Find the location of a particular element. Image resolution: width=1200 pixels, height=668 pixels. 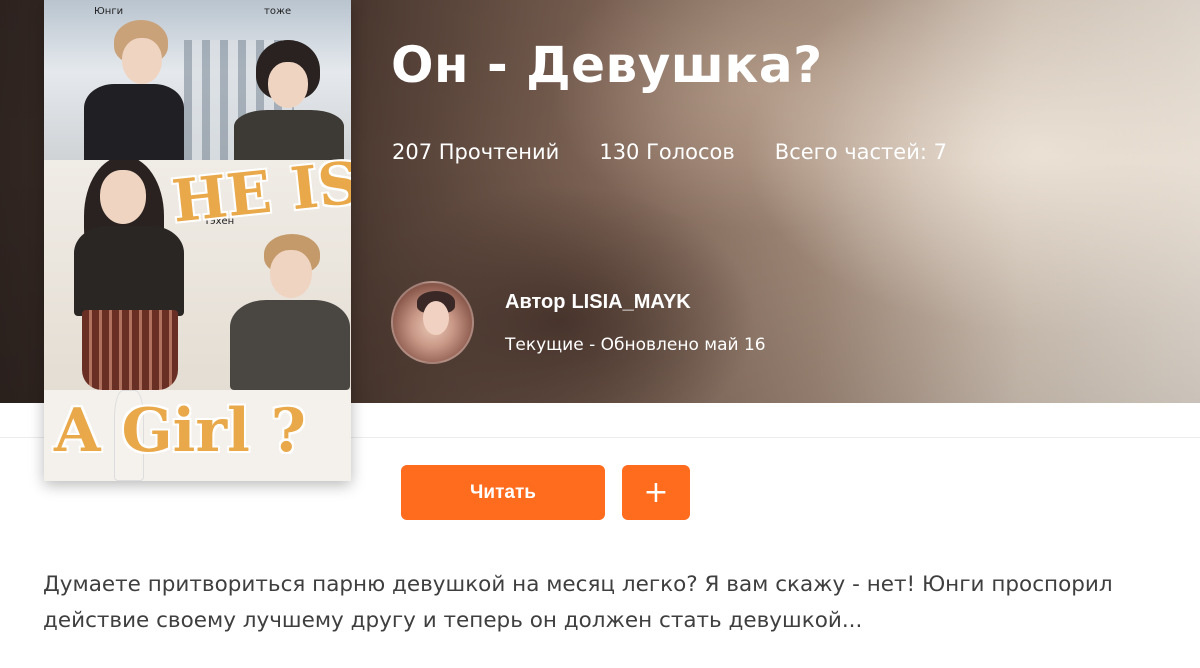

read-button: Читать is located at coordinates (503, 492).